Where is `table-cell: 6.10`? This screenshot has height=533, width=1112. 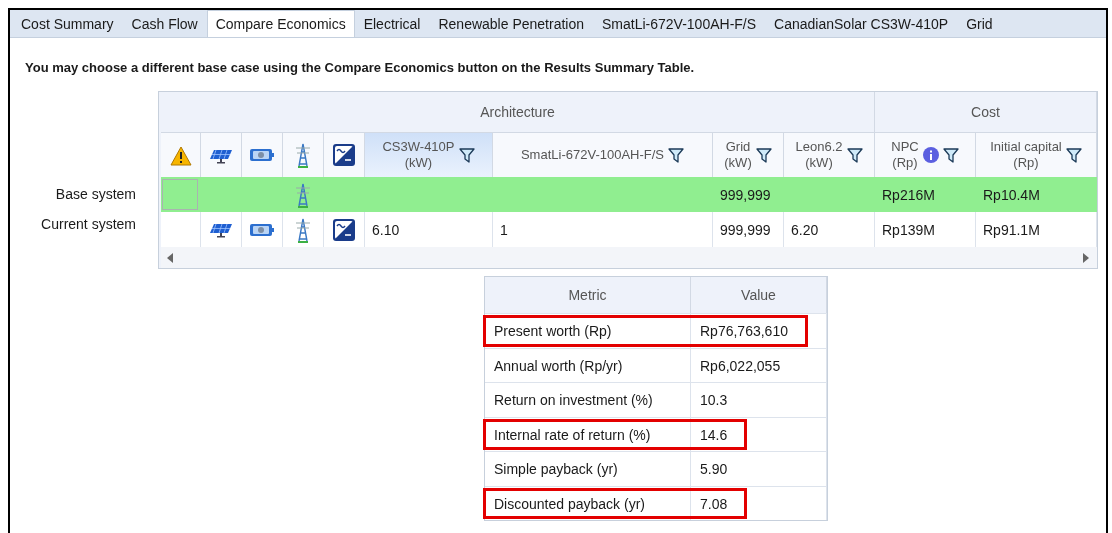 table-cell: 6.10 is located at coordinates (429, 229).